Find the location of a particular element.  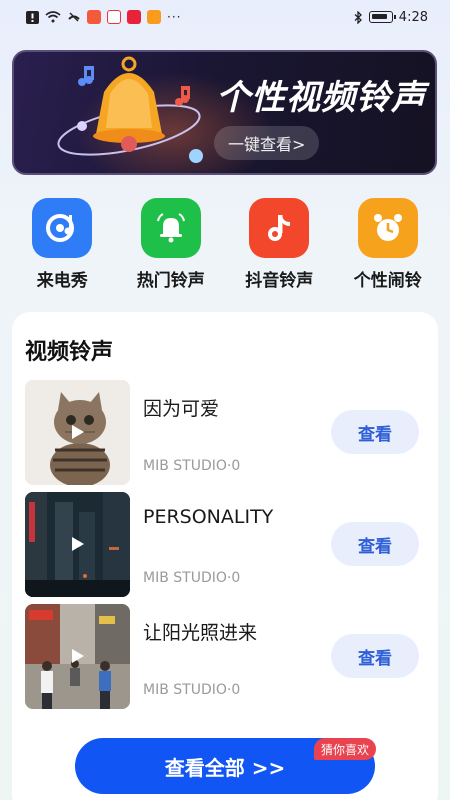

caller-show-icon is located at coordinates (62, 228).